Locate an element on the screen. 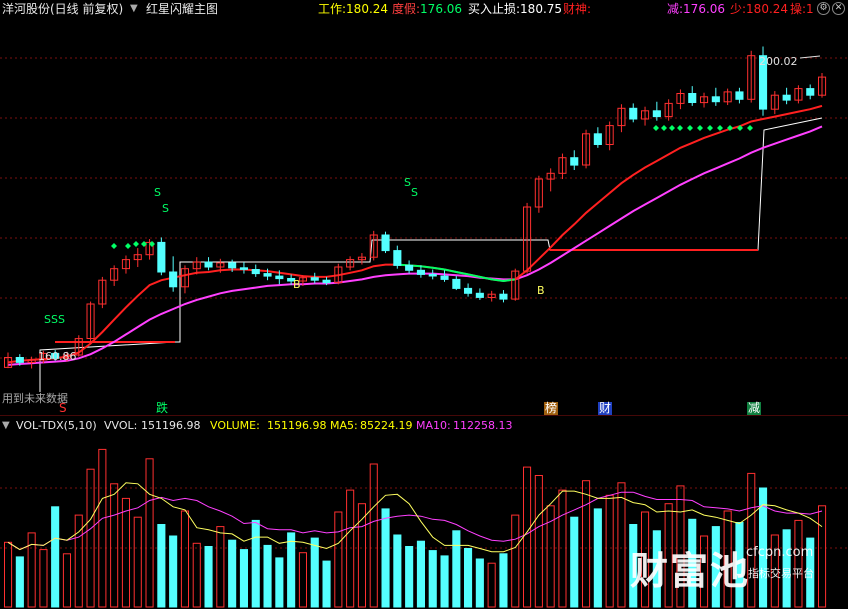 The image size is (848, 609). ma10-value: 112258.13 is located at coordinates (483, 425).